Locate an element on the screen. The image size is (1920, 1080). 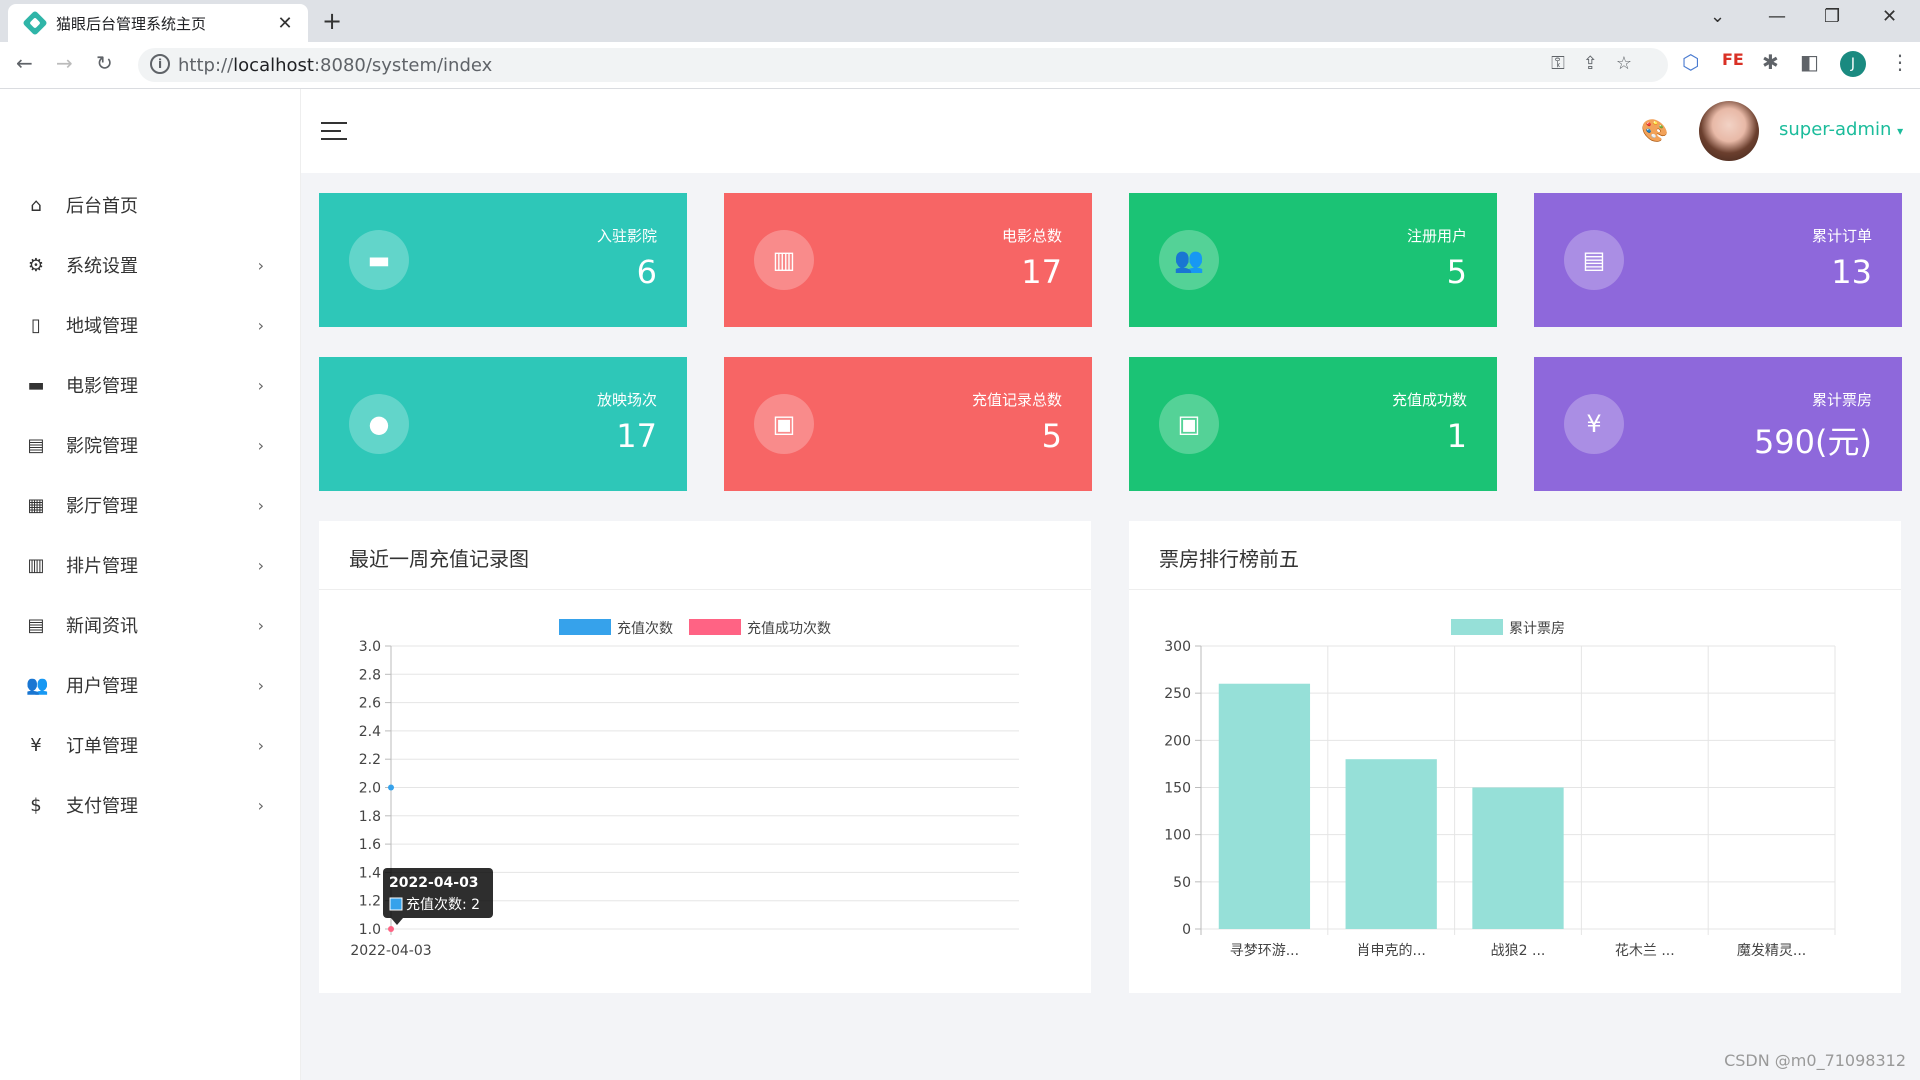
gear-icon: ⚙ is located at coordinates (36, 265).